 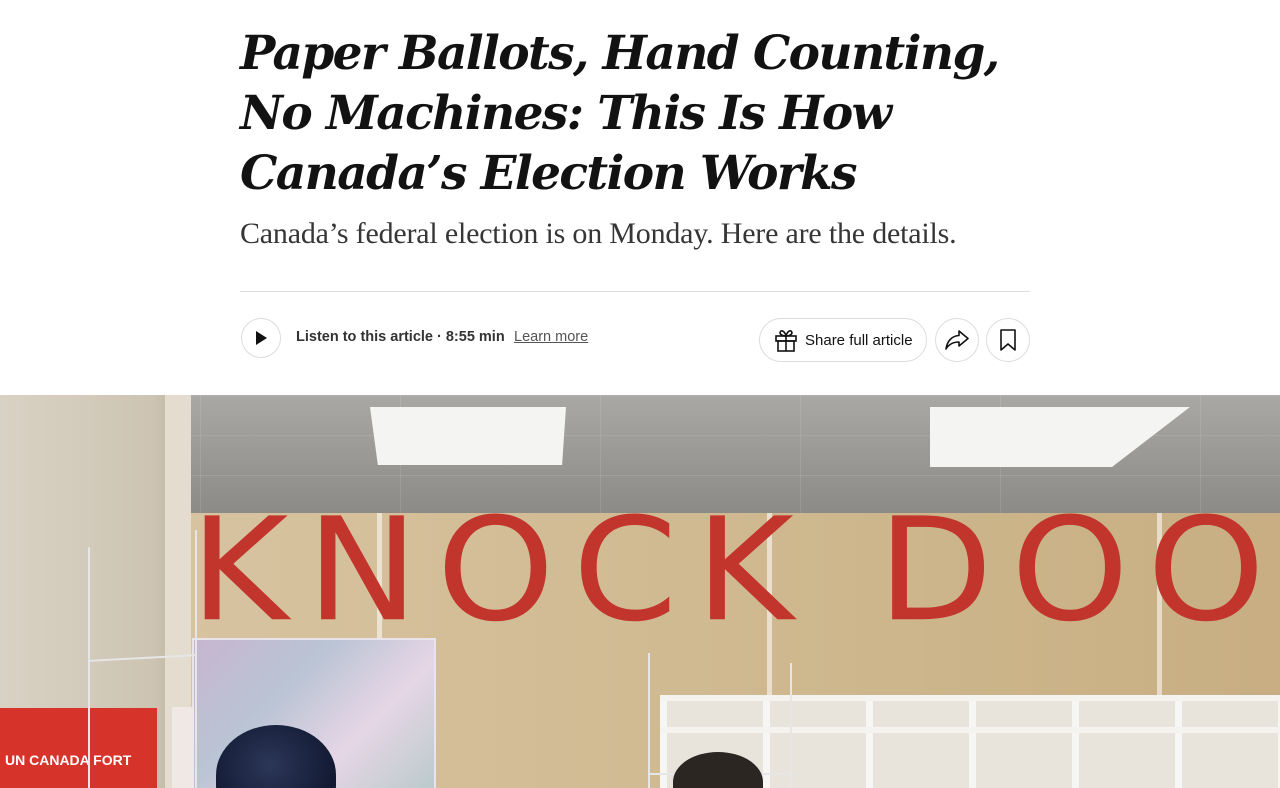 What do you see at coordinates (68, 760) in the screenshot?
I see `campaign-sign-text: UN CANADA FORT` at bounding box center [68, 760].